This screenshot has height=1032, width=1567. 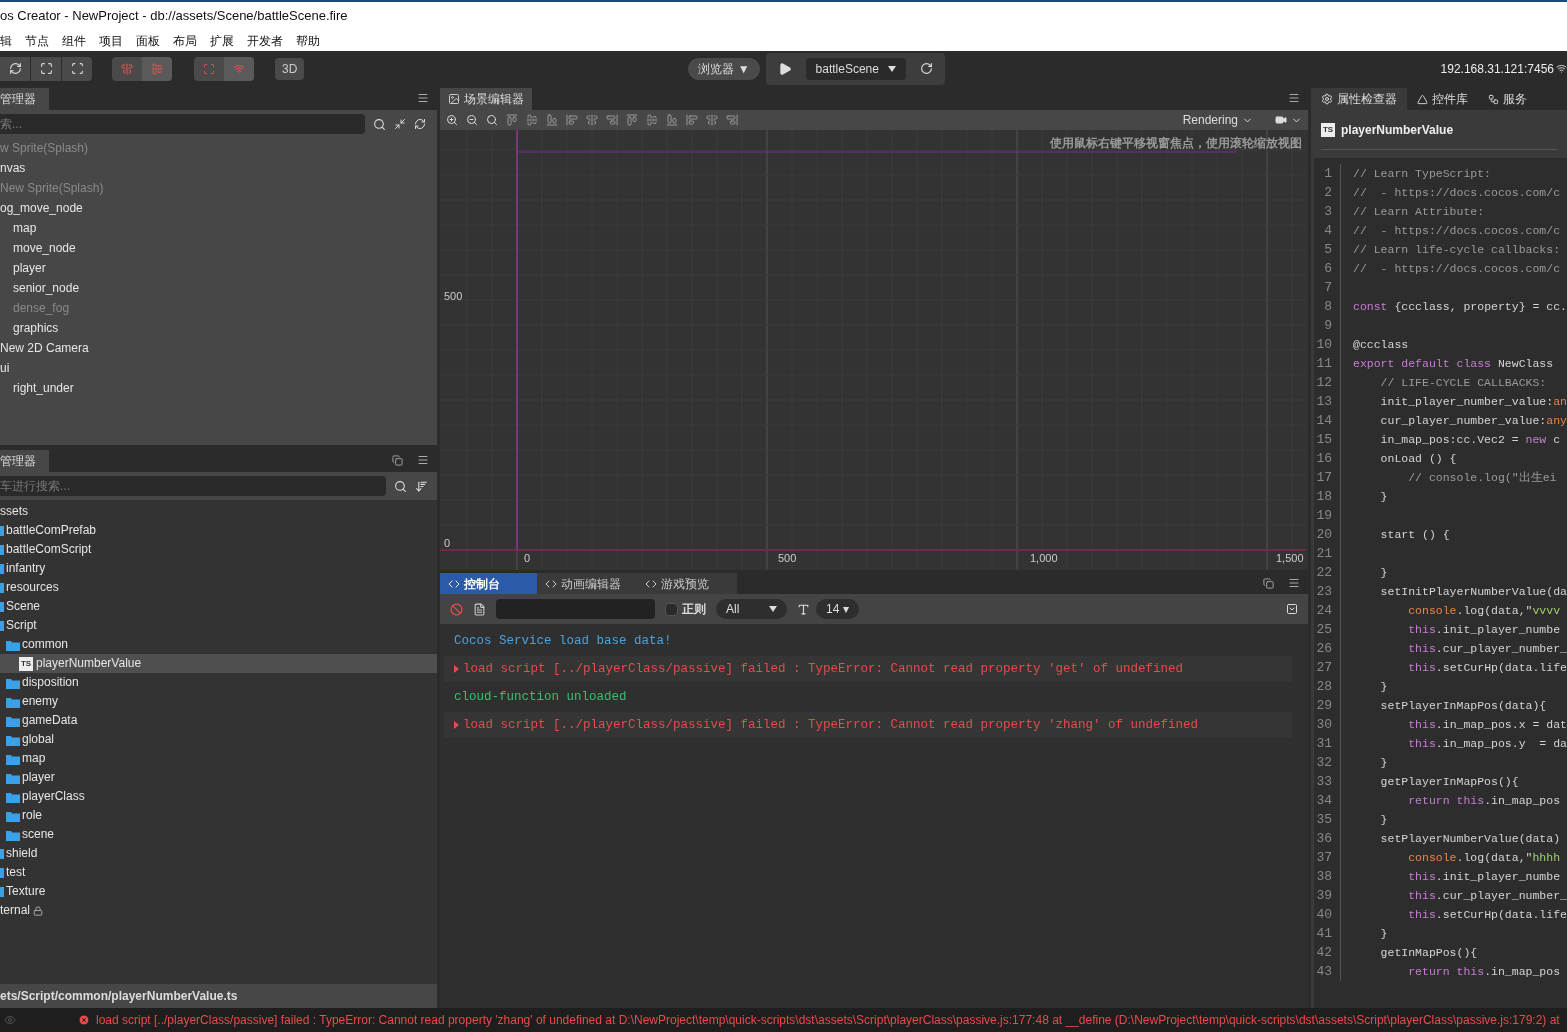 I want to click on asset-item: infantry, so click(x=218, y=568).